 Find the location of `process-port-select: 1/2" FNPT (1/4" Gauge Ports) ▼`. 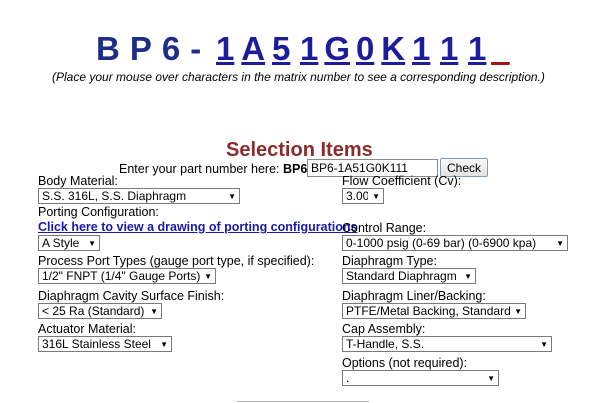

process-port-select: 1/2" FNPT (1/4" Gauge Ports) ▼ is located at coordinates (127, 276).